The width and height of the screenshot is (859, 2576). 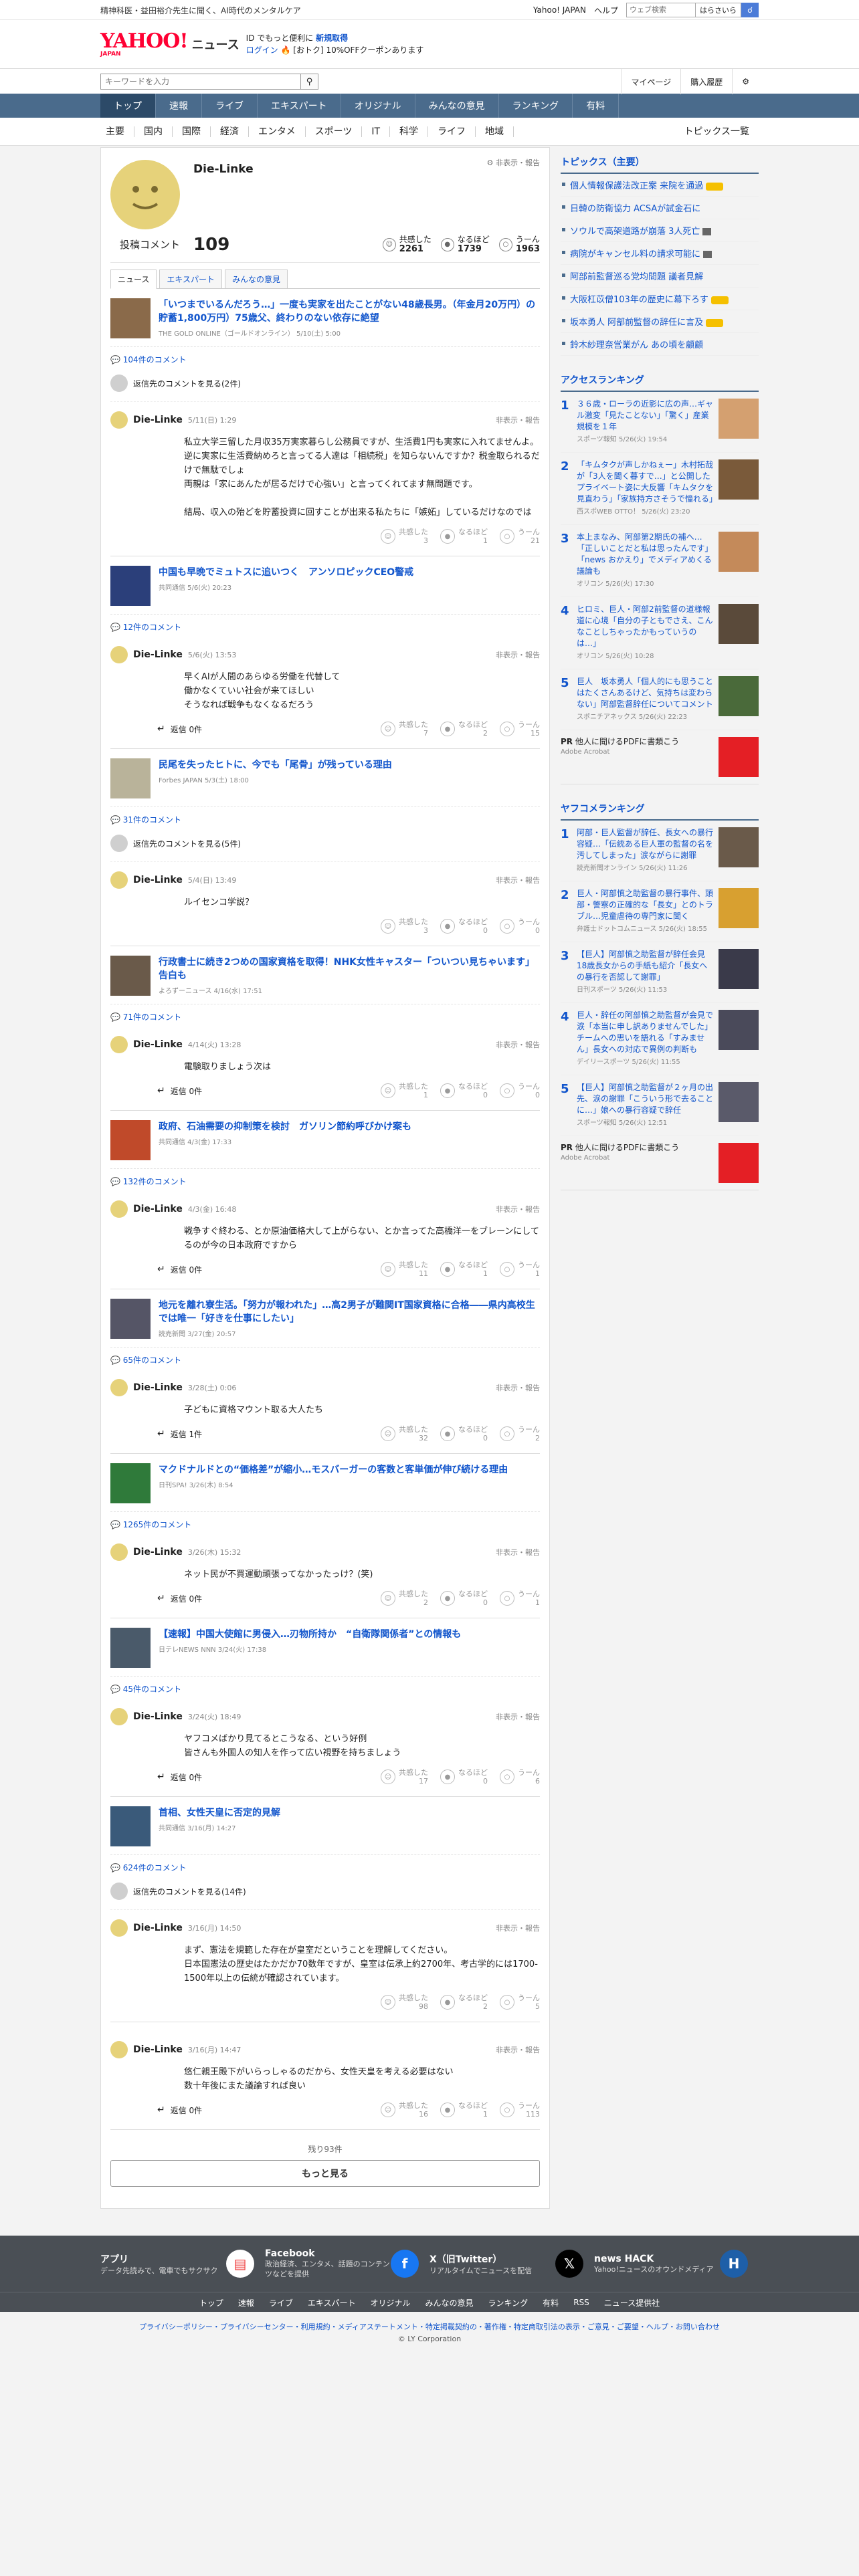 What do you see at coordinates (299, 106) in the screenshot?
I see `gnav-item: エキスパート` at bounding box center [299, 106].